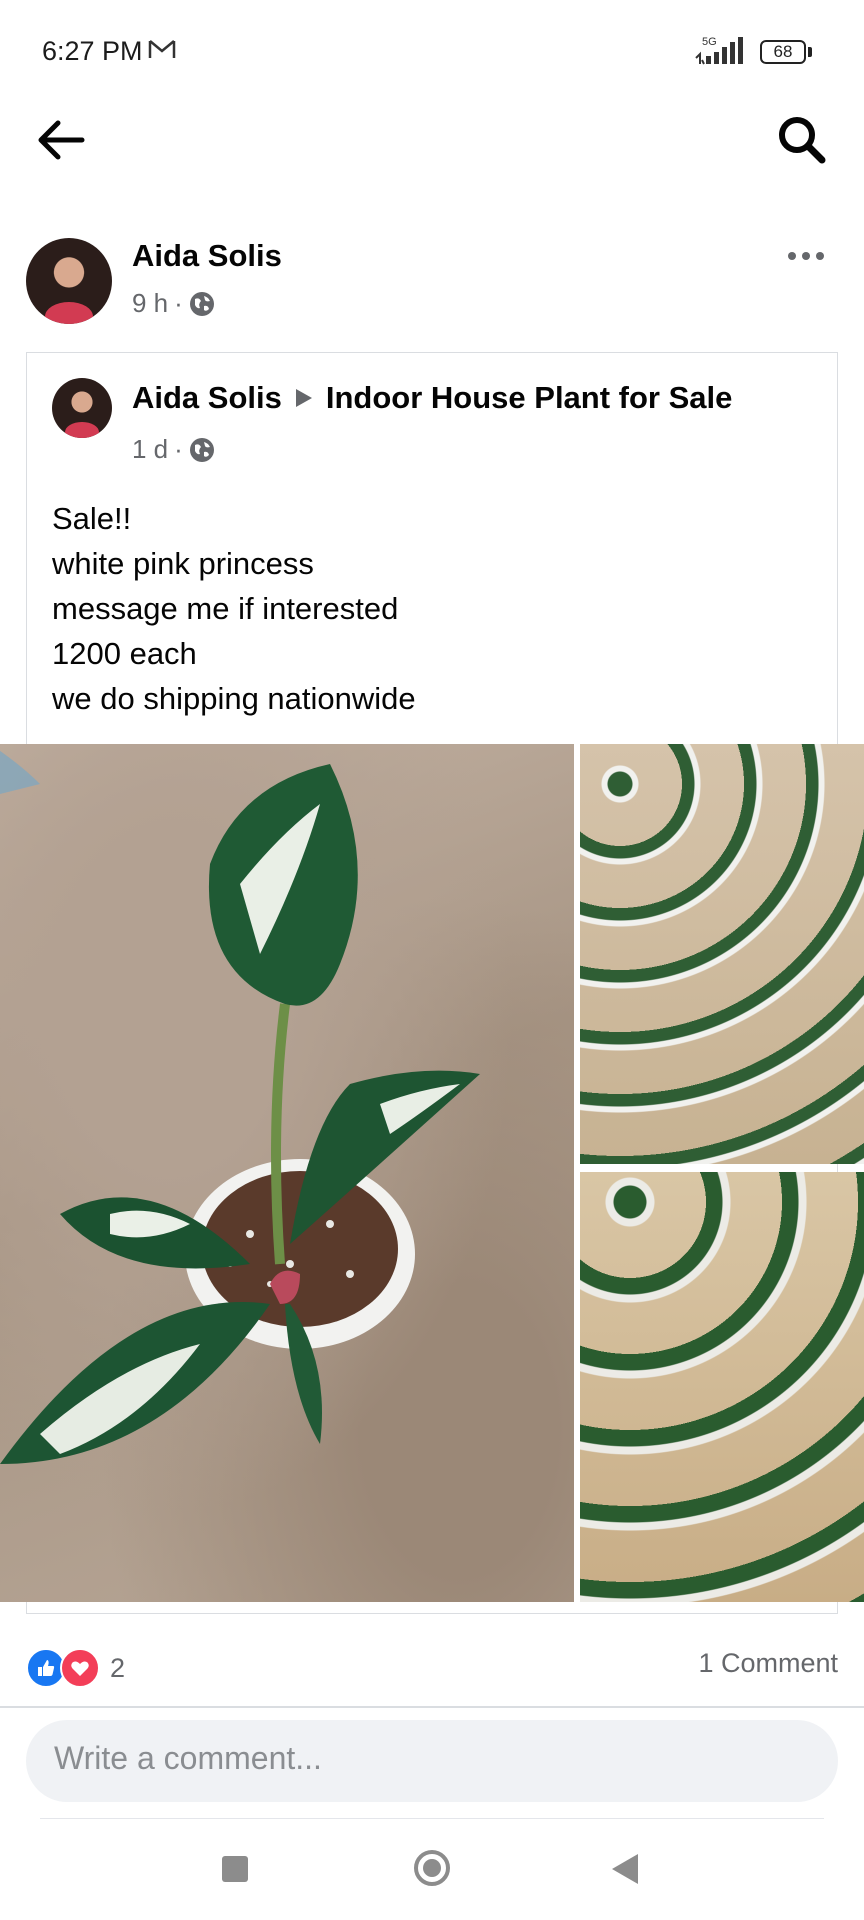 Image resolution: width=864 pixels, height=1920 pixels. What do you see at coordinates (432, 1868) in the screenshot?
I see `home-icon` at bounding box center [432, 1868].